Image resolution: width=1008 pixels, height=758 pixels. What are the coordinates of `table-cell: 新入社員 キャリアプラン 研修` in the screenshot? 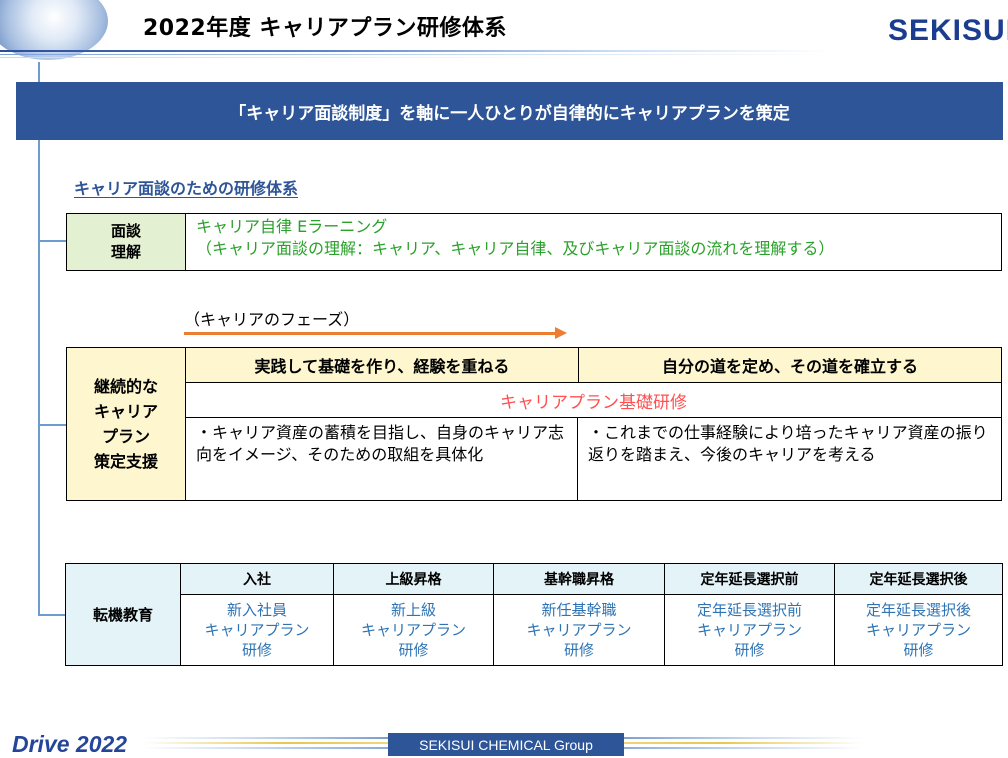 It's located at (257, 630).